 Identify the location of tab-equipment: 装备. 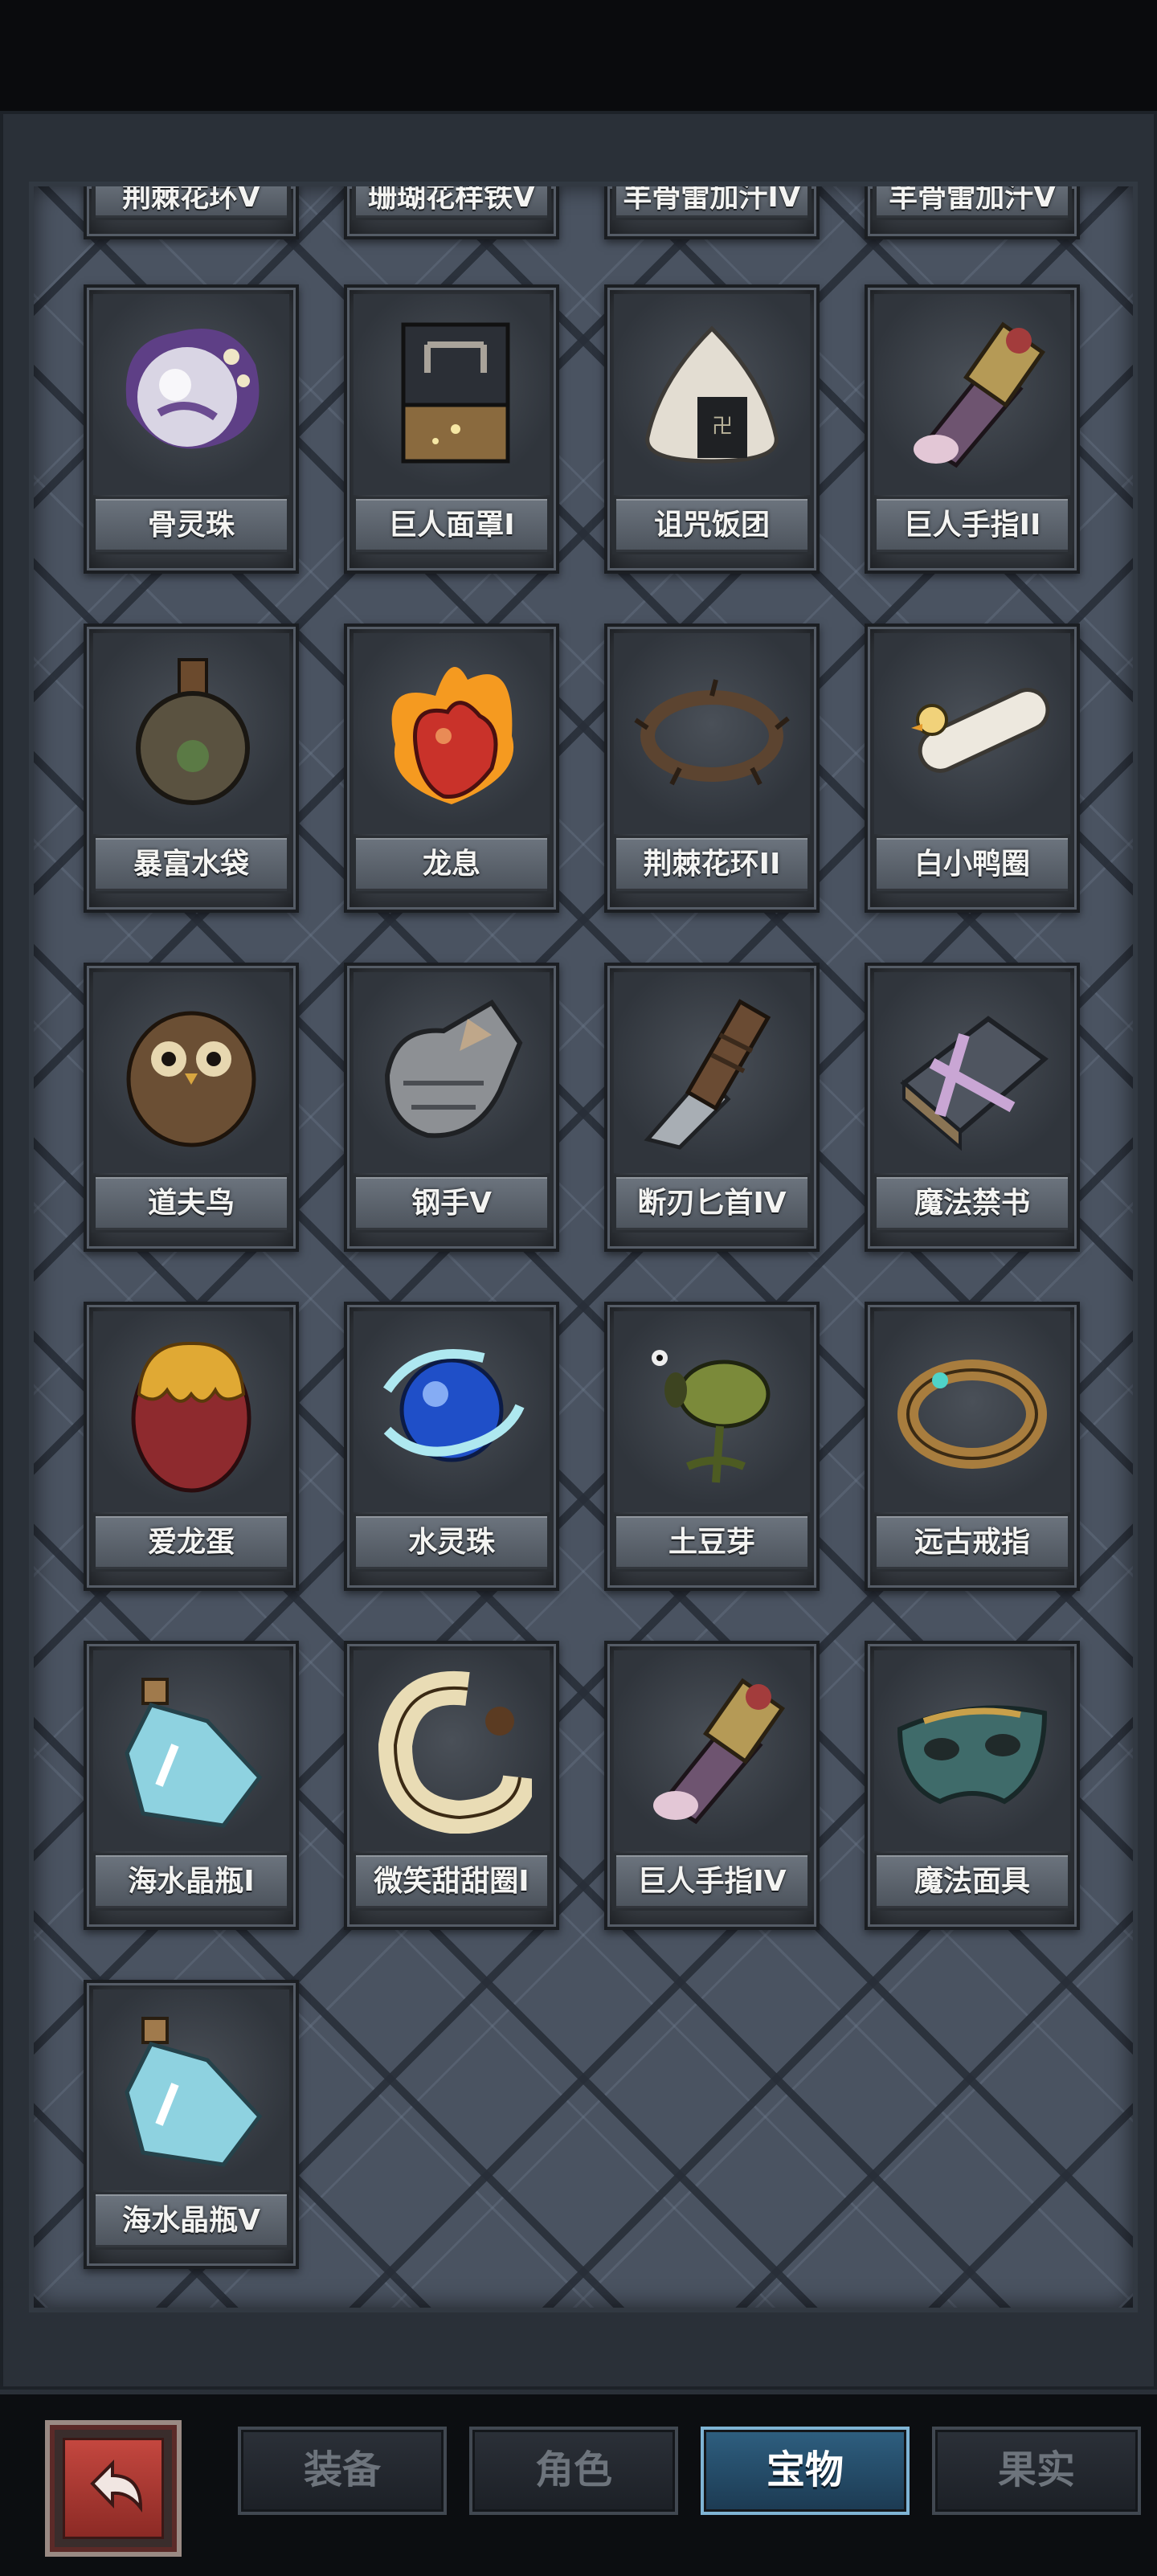
(343, 2471).